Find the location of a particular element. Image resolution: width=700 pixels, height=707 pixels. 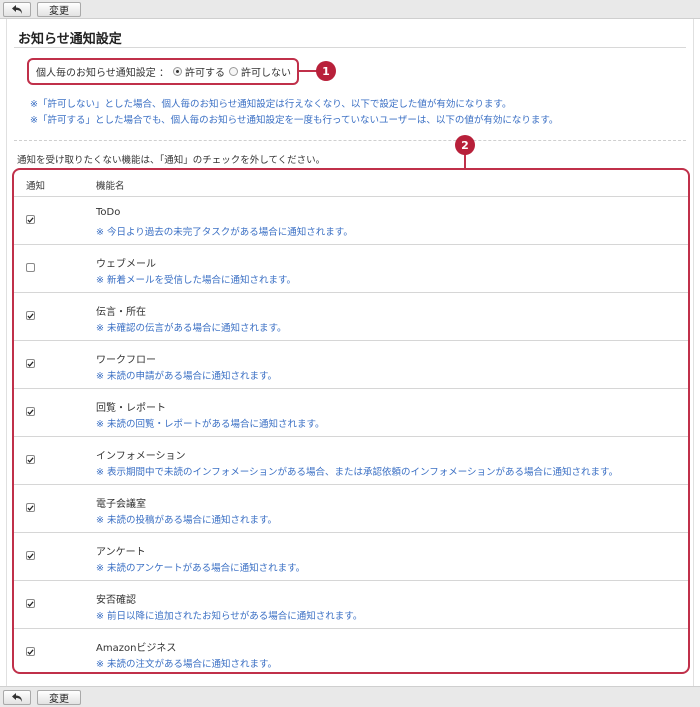

page-title: お知らせ通知設定 is located at coordinates (70, 39).